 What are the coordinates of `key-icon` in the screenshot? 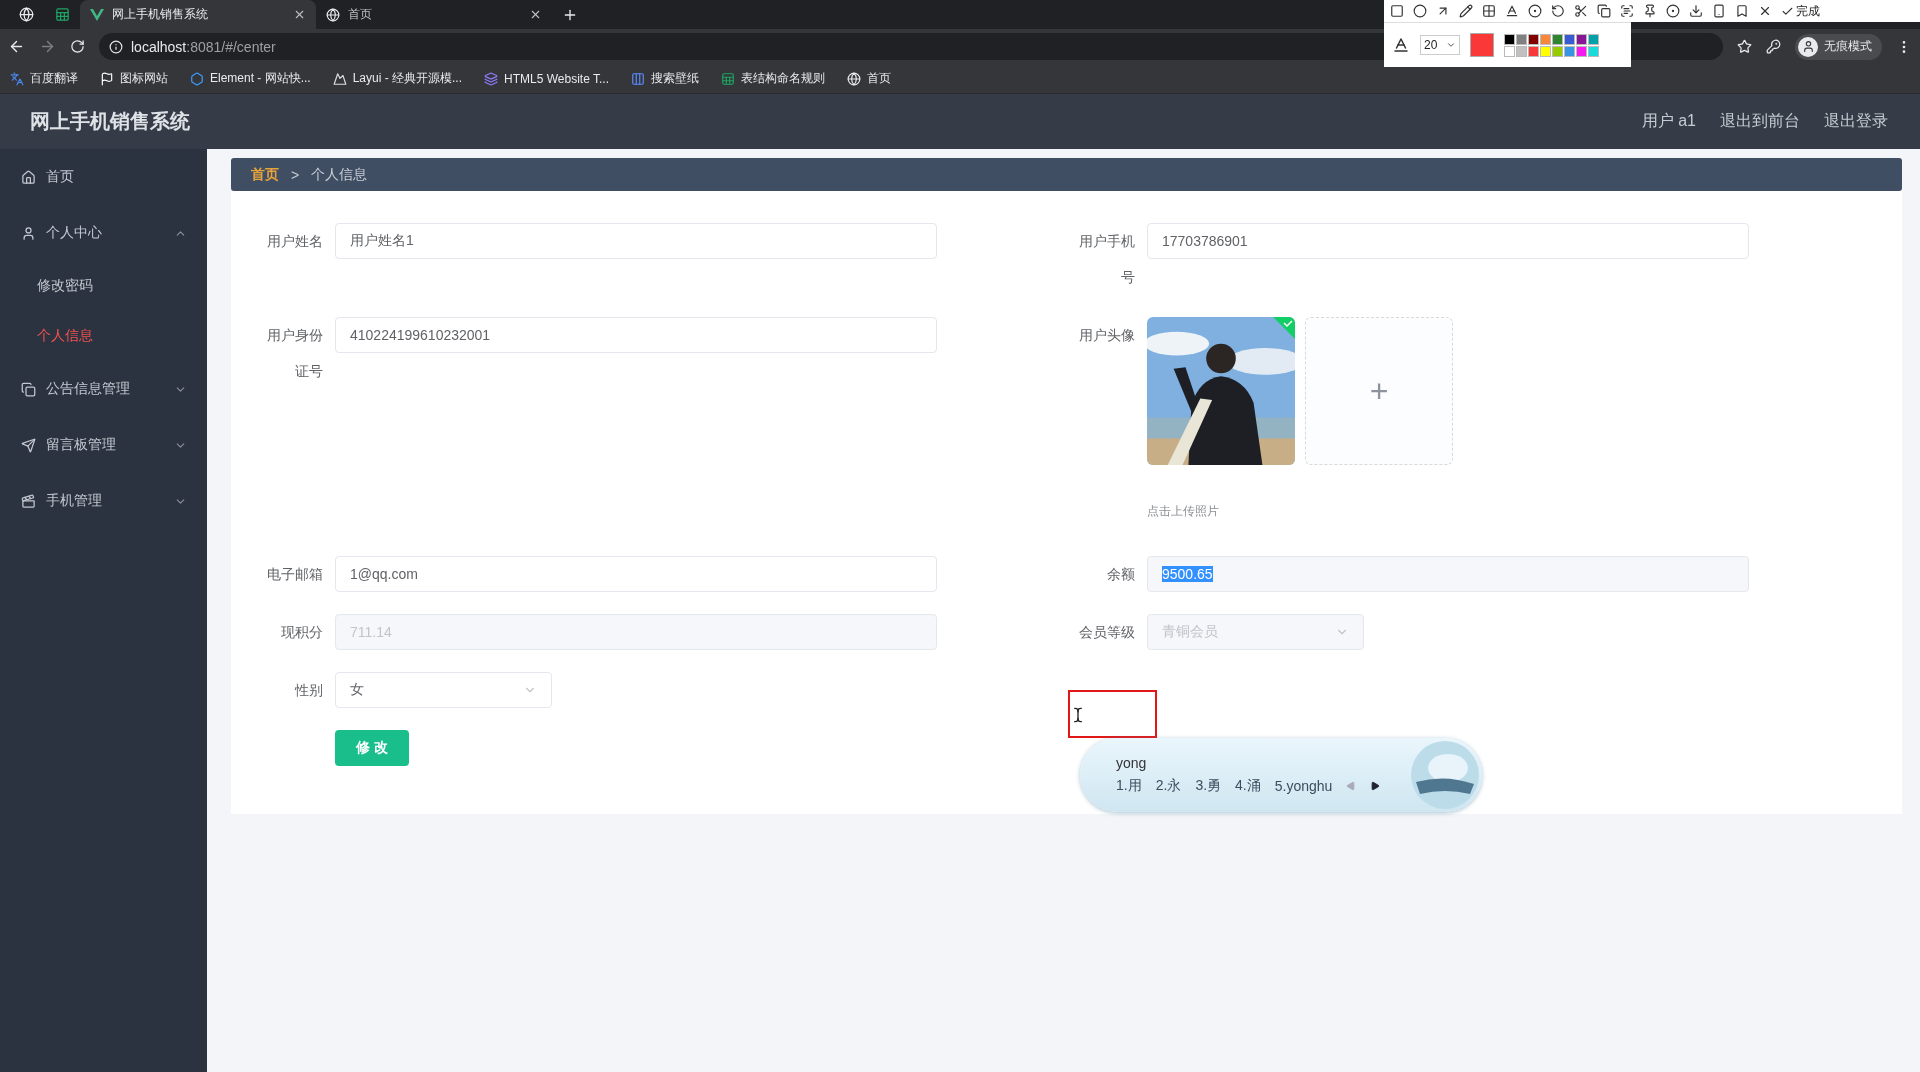 It's located at (1773, 46).